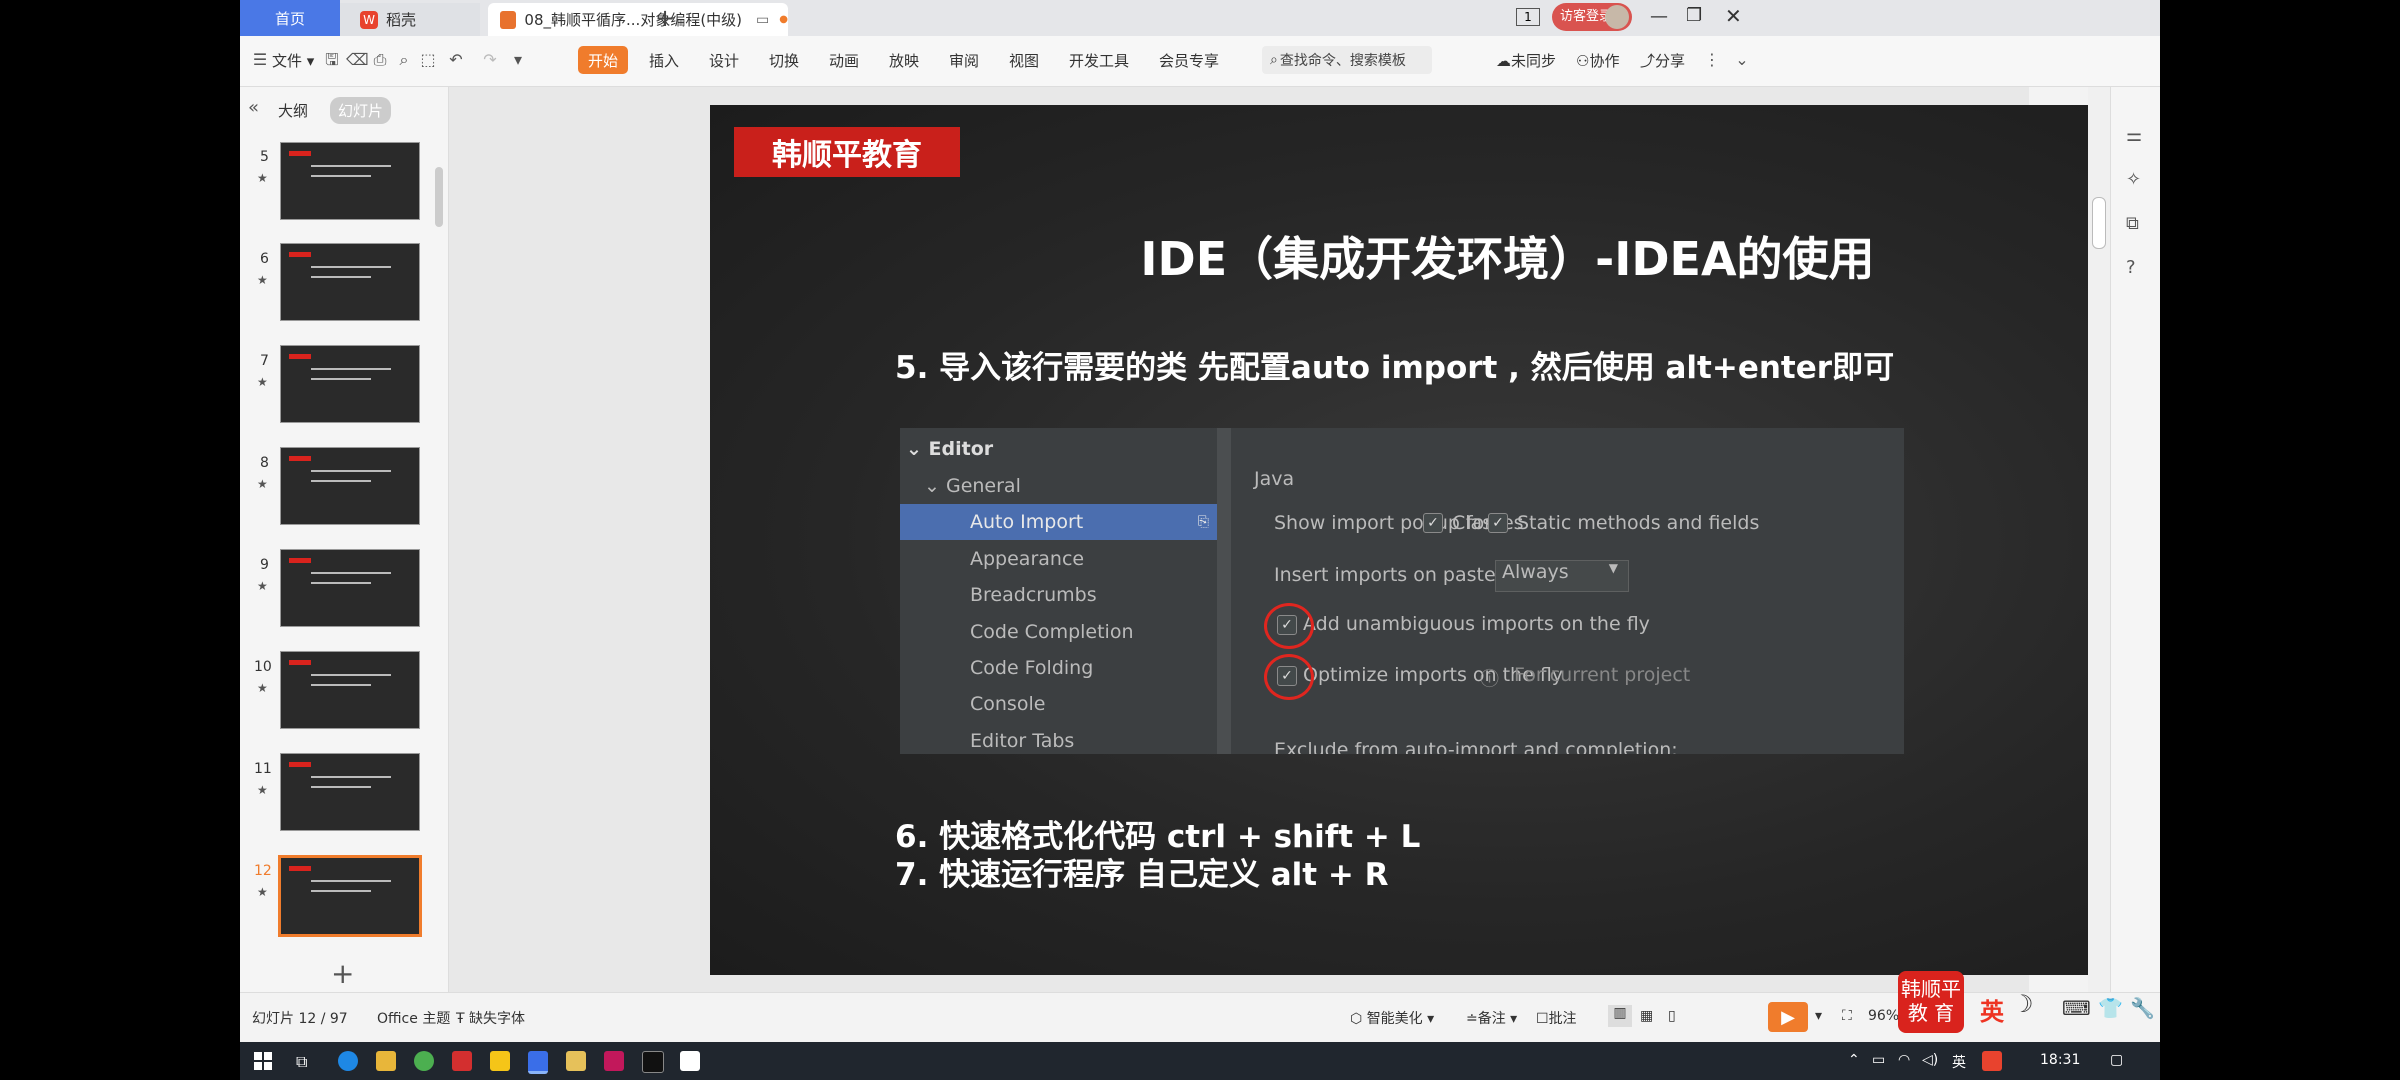 The image size is (2400, 1080). Describe the element at coordinates (490, 1018) in the screenshot. I see `missing-font-button: Ŧ 缺失字体` at that location.